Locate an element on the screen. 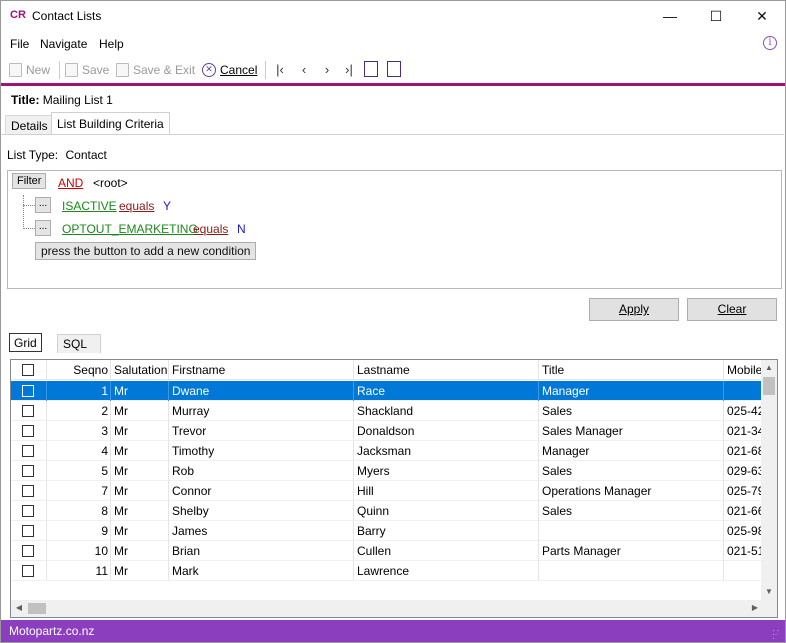  select-all-checkbox is located at coordinates (28, 370).